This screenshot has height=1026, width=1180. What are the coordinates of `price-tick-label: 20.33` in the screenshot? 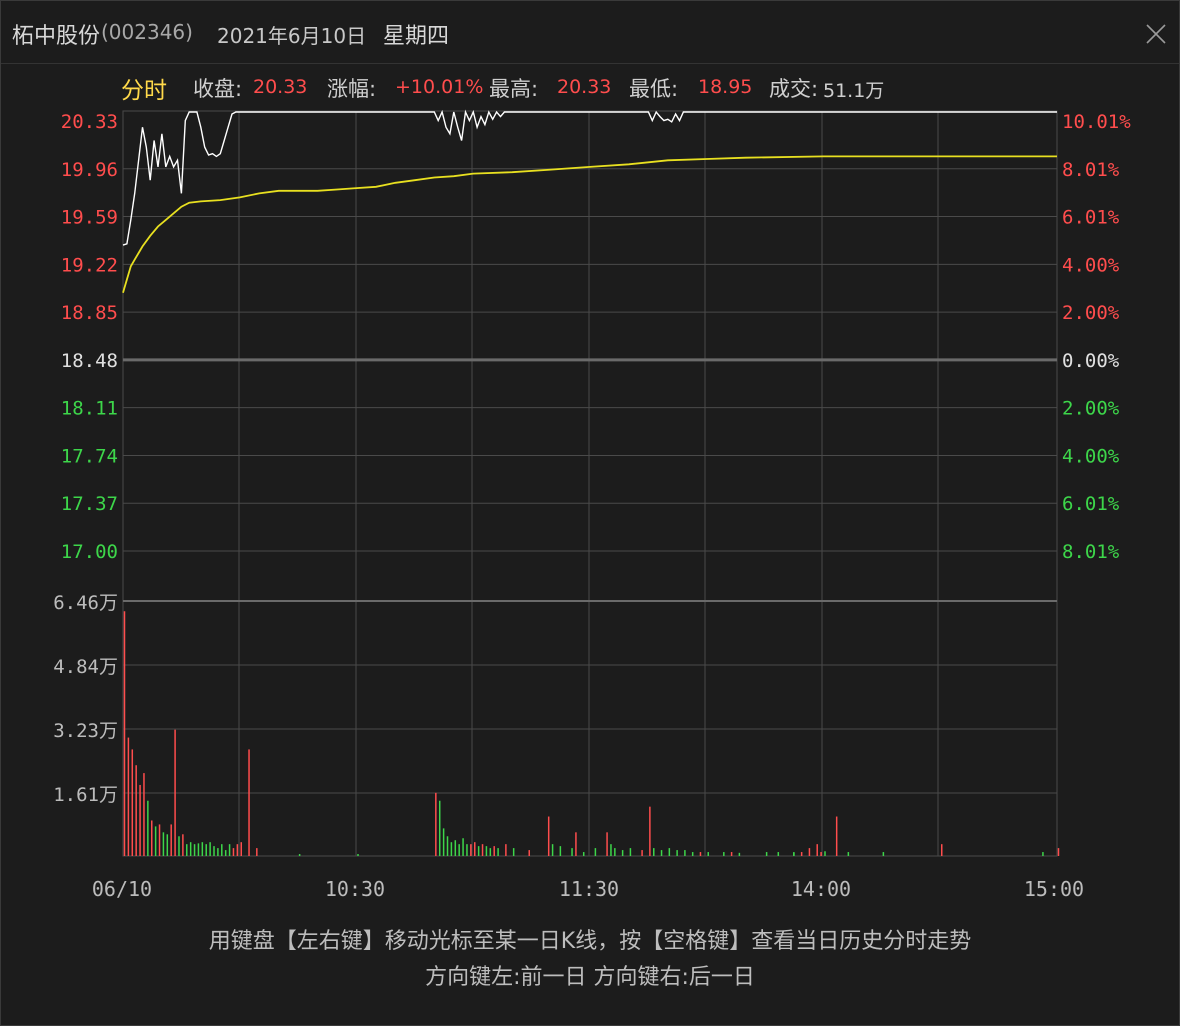 It's located at (89, 122).